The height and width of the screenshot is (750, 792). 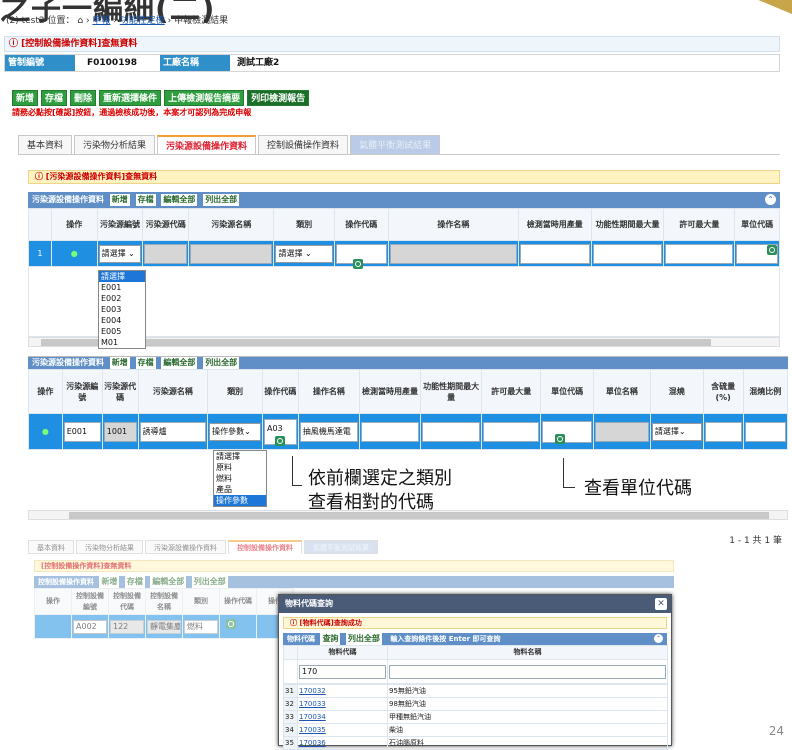 I want to click on control-no-select: A002, so click(x=90, y=626).